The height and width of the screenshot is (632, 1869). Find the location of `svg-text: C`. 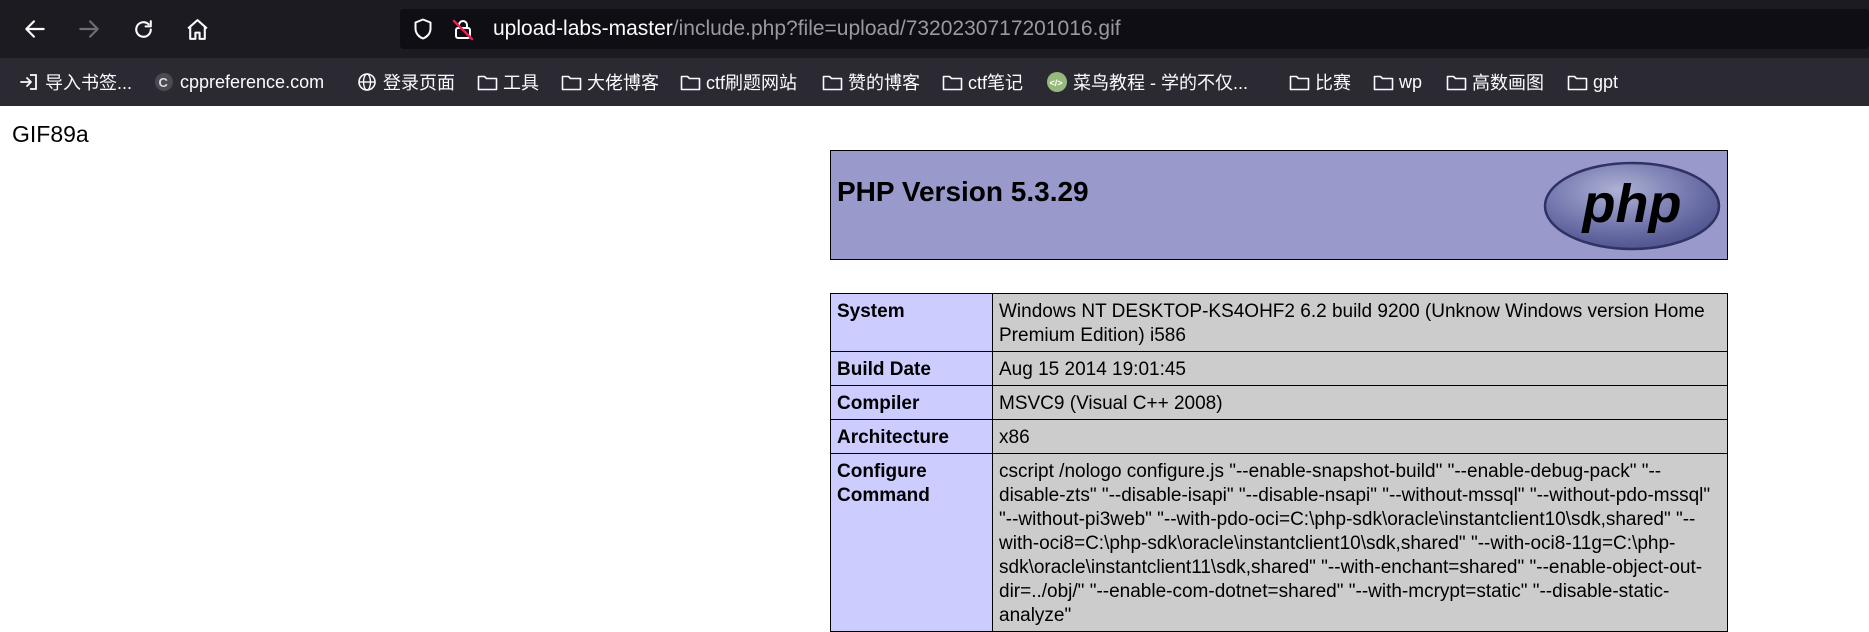

svg-text: C is located at coordinates (164, 82).